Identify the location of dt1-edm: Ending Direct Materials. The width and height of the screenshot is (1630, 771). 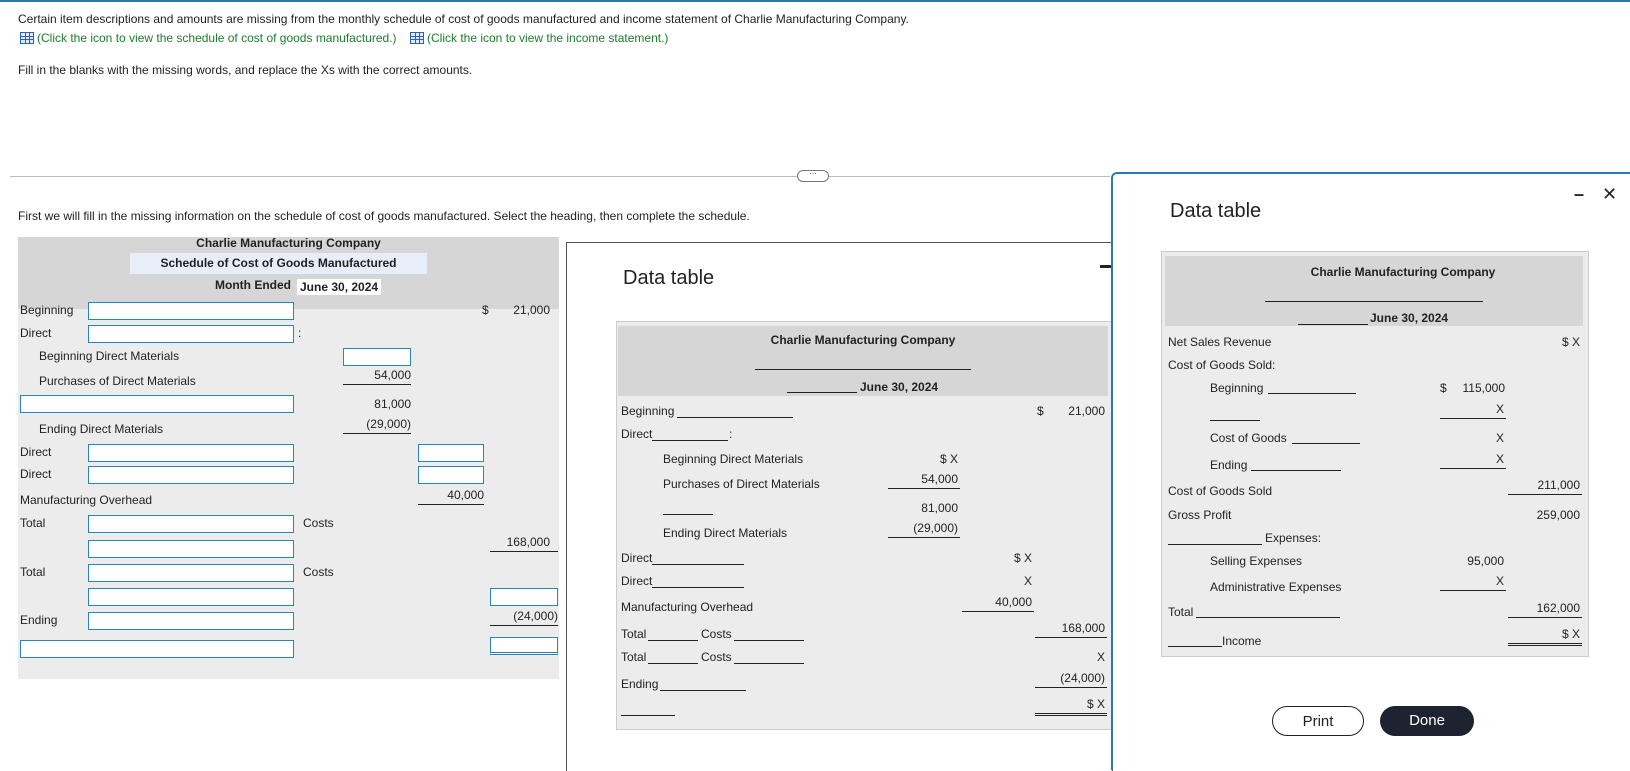
(725, 533).